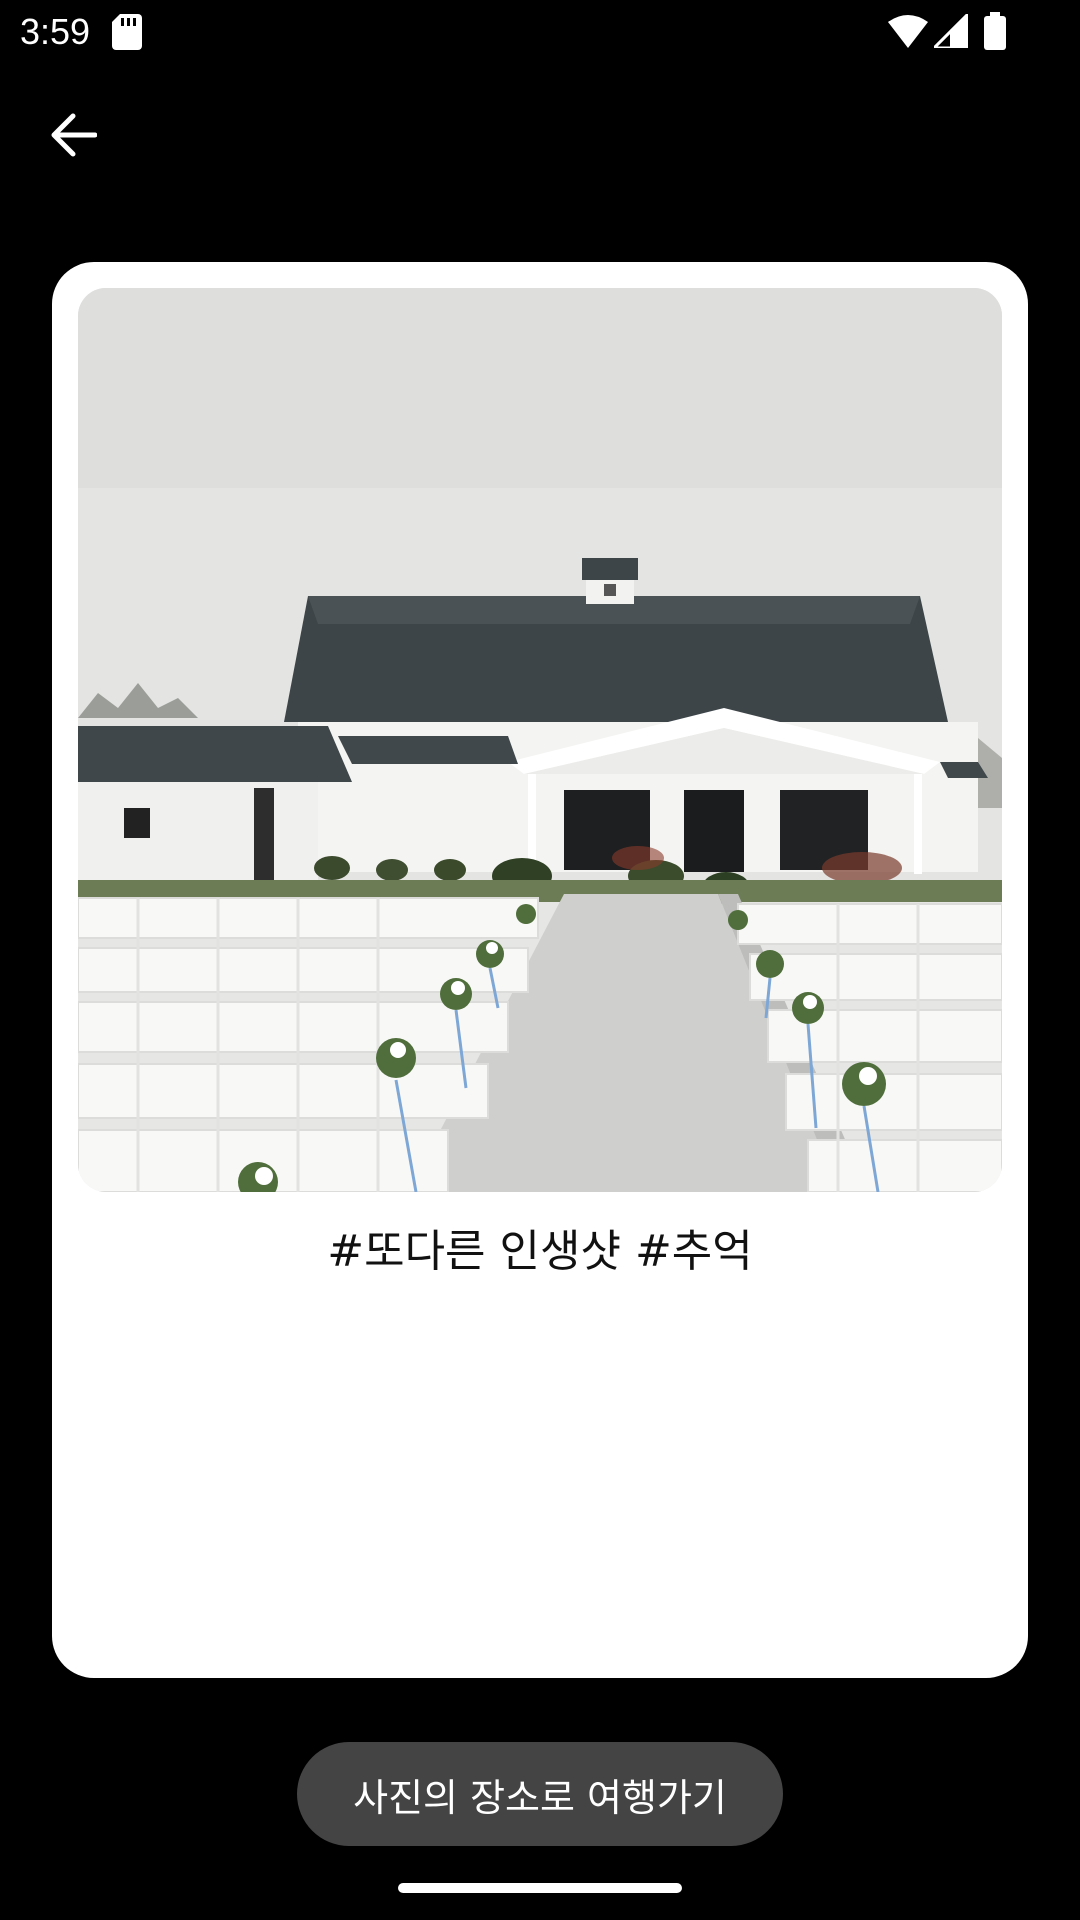  What do you see at coordinates (995, 31) in the screenshot?
I see `battery-icon` at bounding box center [995, 31].